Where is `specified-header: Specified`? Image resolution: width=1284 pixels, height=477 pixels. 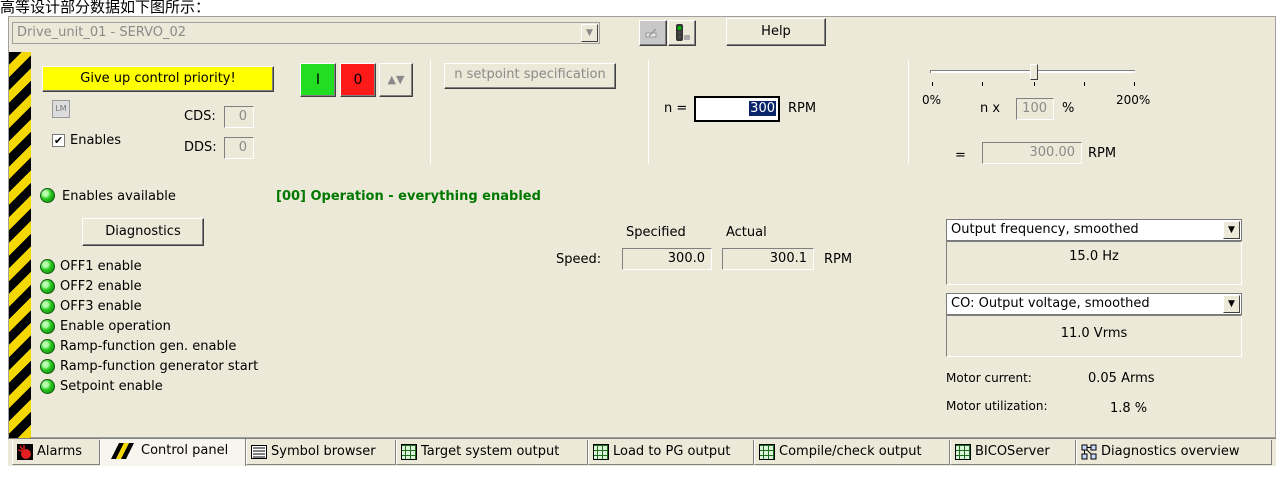 specified-header: Specified is located at coordinates (656, 232).